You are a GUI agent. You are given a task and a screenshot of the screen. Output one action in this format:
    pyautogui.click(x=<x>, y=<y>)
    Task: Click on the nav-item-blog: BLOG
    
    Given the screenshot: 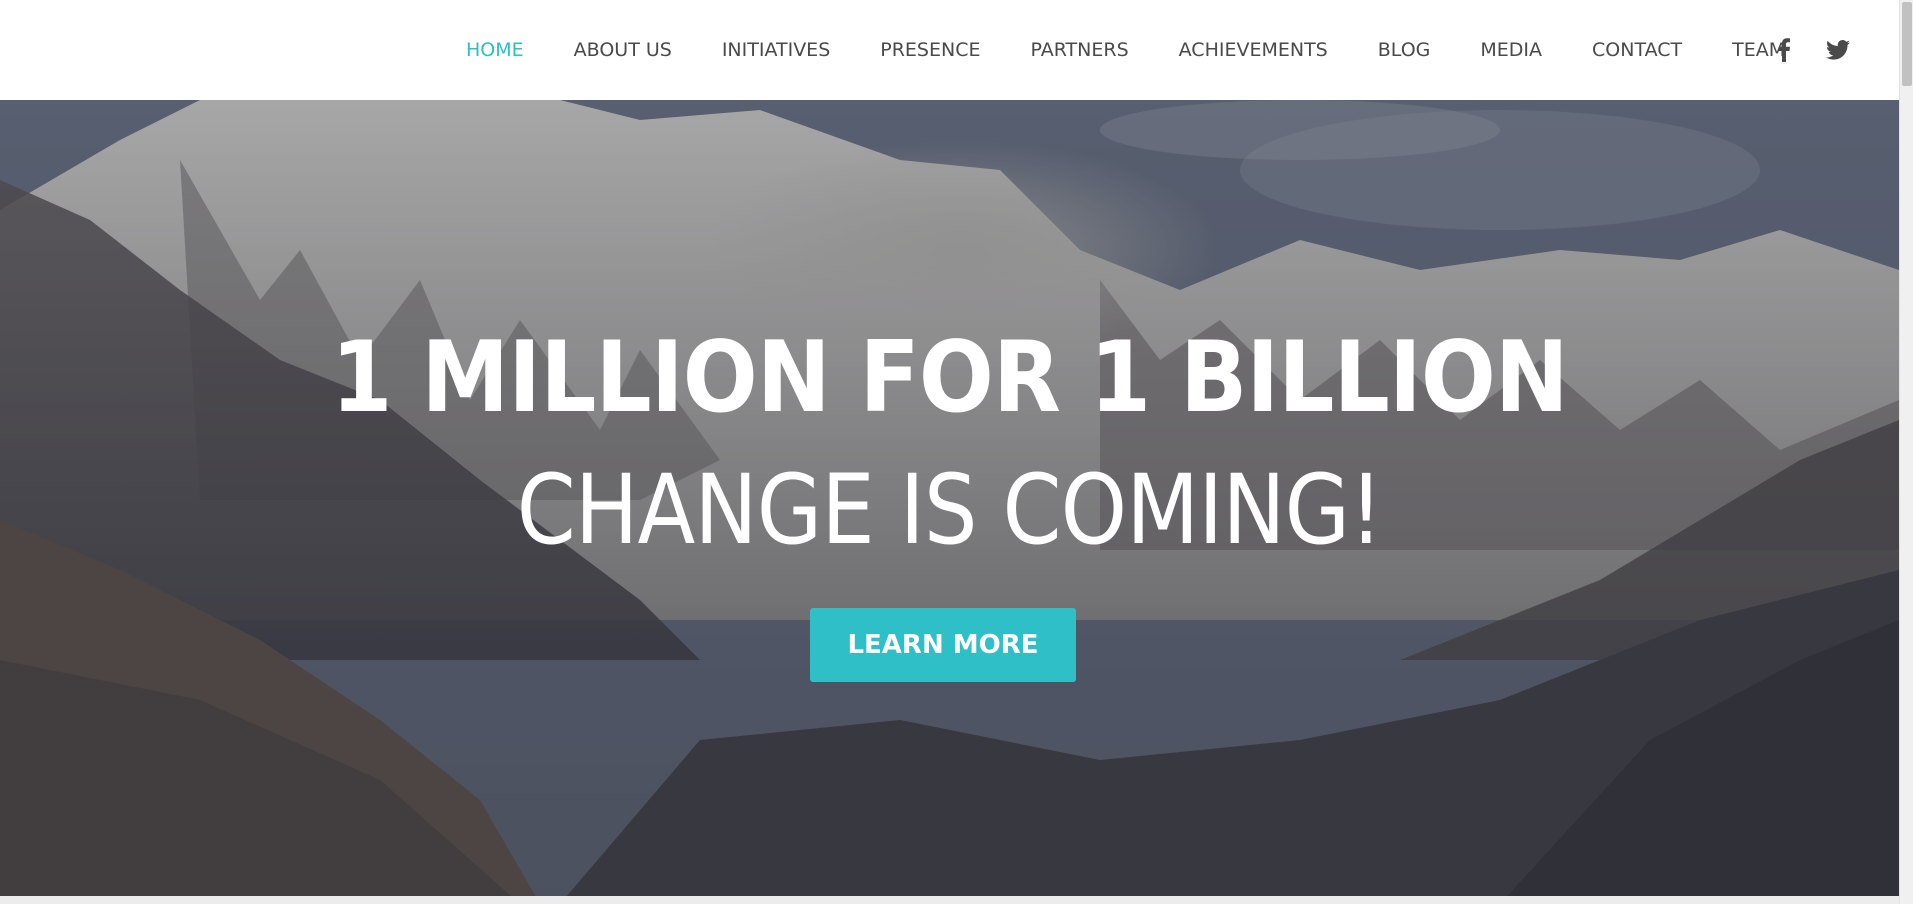 What is the action you would take?
    pyautogui.click(x=1404, y=50)
    